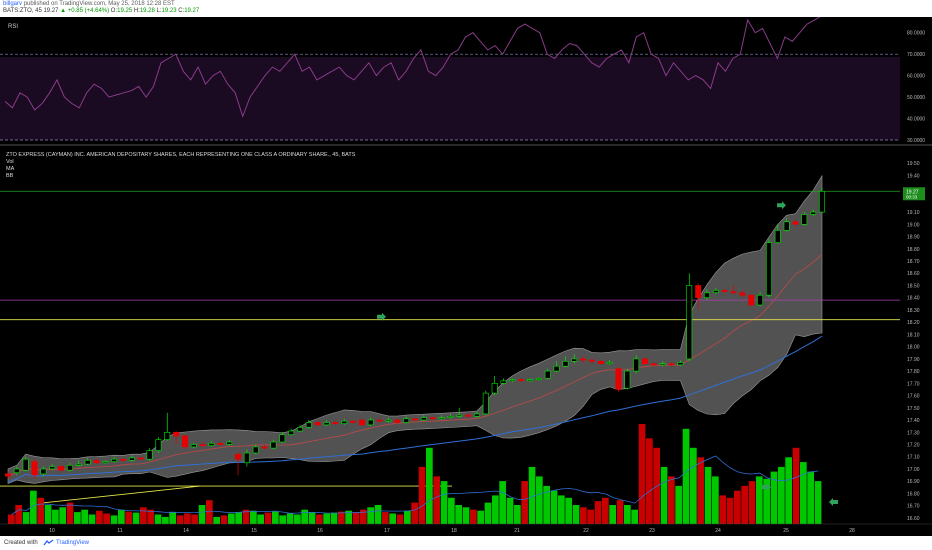 The image size is (932, 550). What do you see at coordinates (12, 4) in the screenshot?
I see `publisher-name: billgarv` at bounding box center [12, 4].